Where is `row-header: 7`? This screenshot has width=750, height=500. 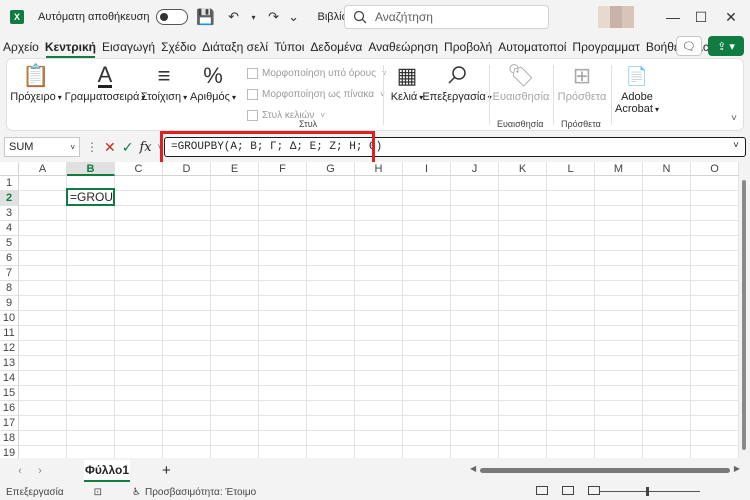
row-header: 7 is located at coordinates (9, 273).